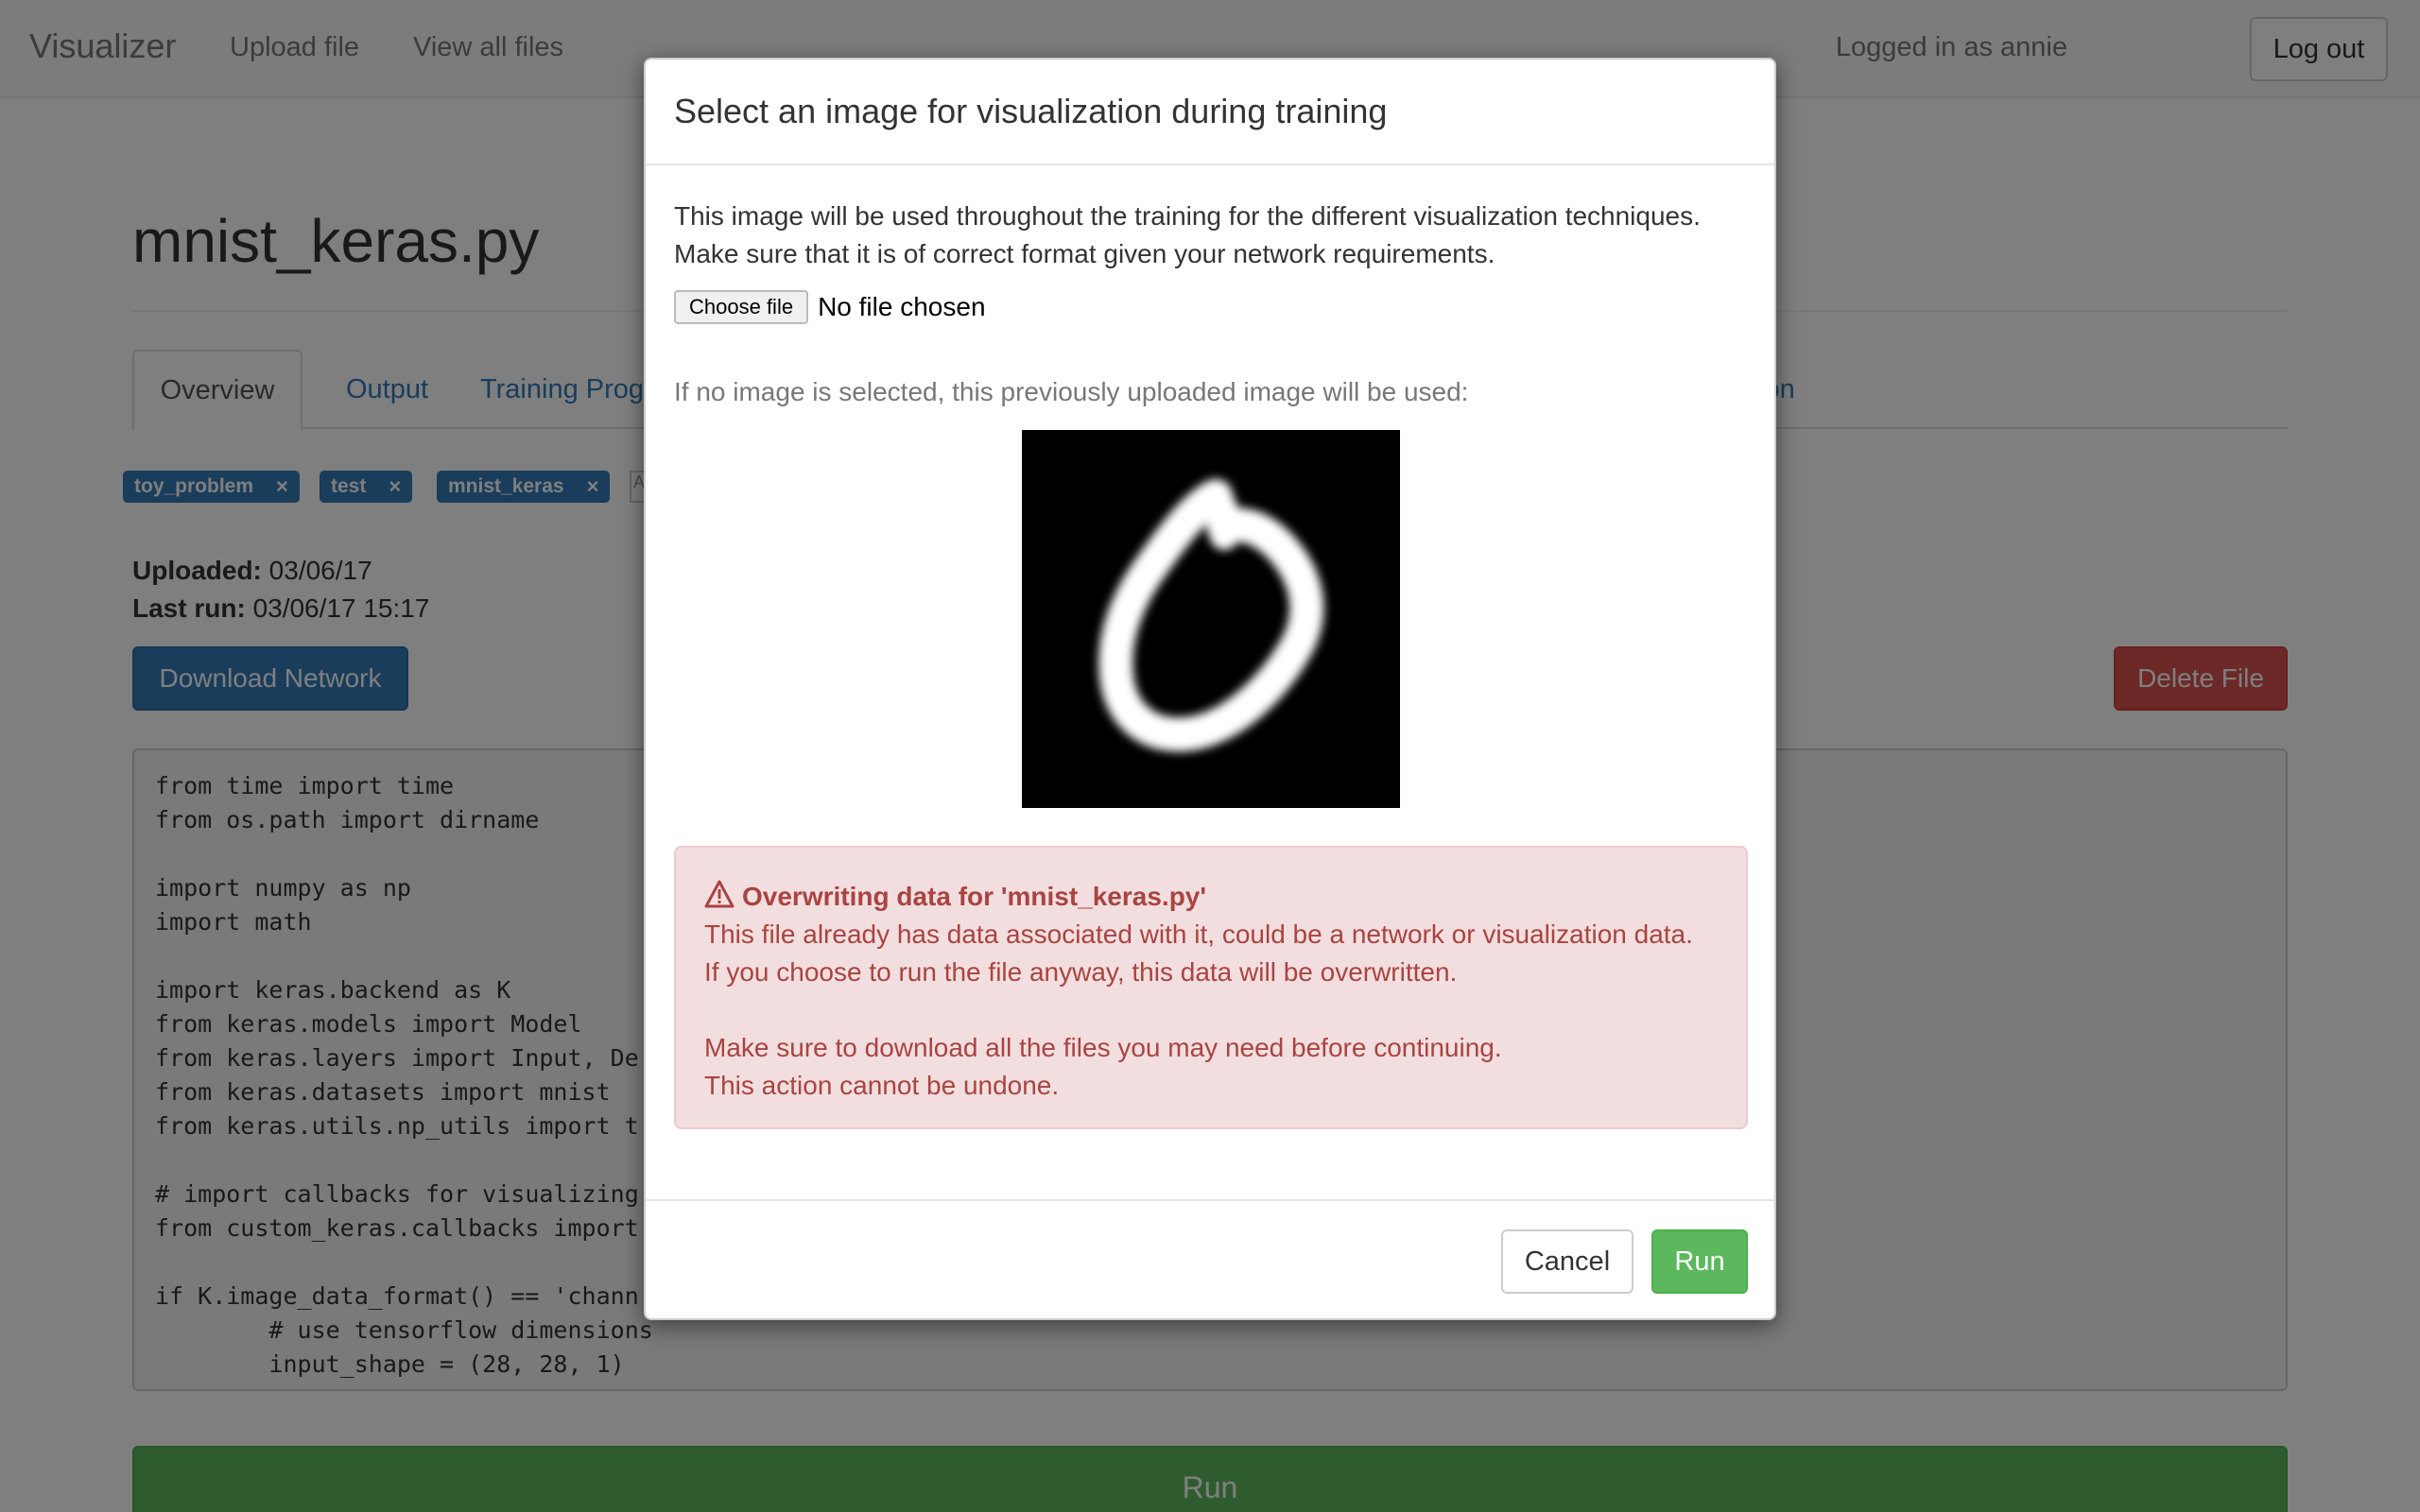 The height and width of the screenshot is (1512, 2420). What do you see at coordinates (1567, 1261) in the screenshot?
I see `cancel-button: Cancel` at bounding box center [1567, 1261].